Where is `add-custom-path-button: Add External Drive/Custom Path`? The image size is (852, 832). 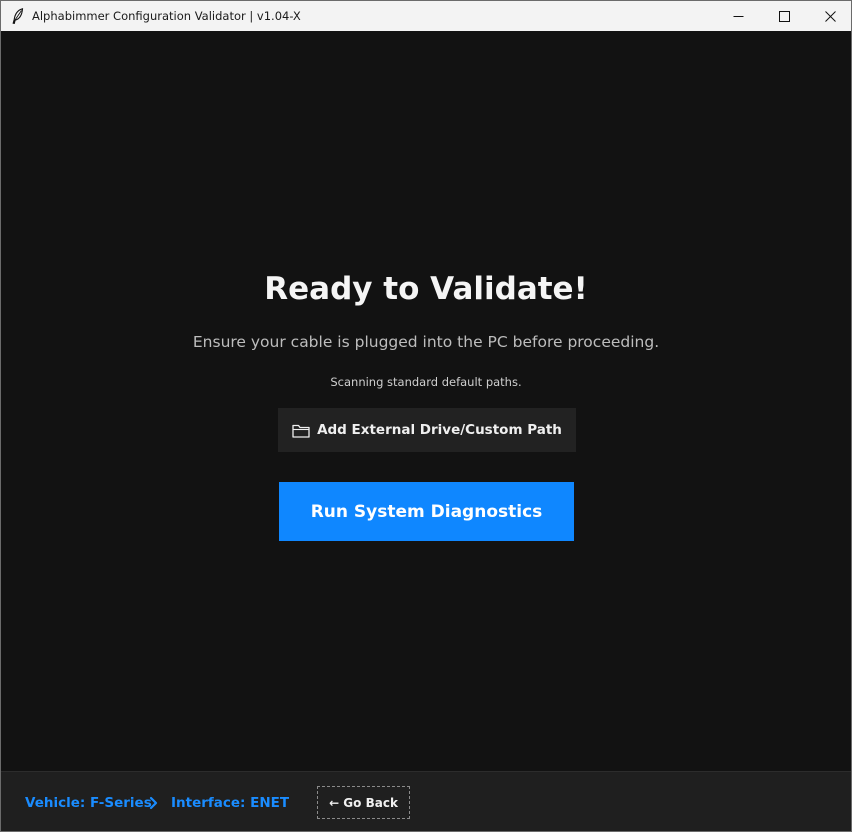
add-custom-path-button: Add External Drive/Custom Path is located at coordinates (427, 430).